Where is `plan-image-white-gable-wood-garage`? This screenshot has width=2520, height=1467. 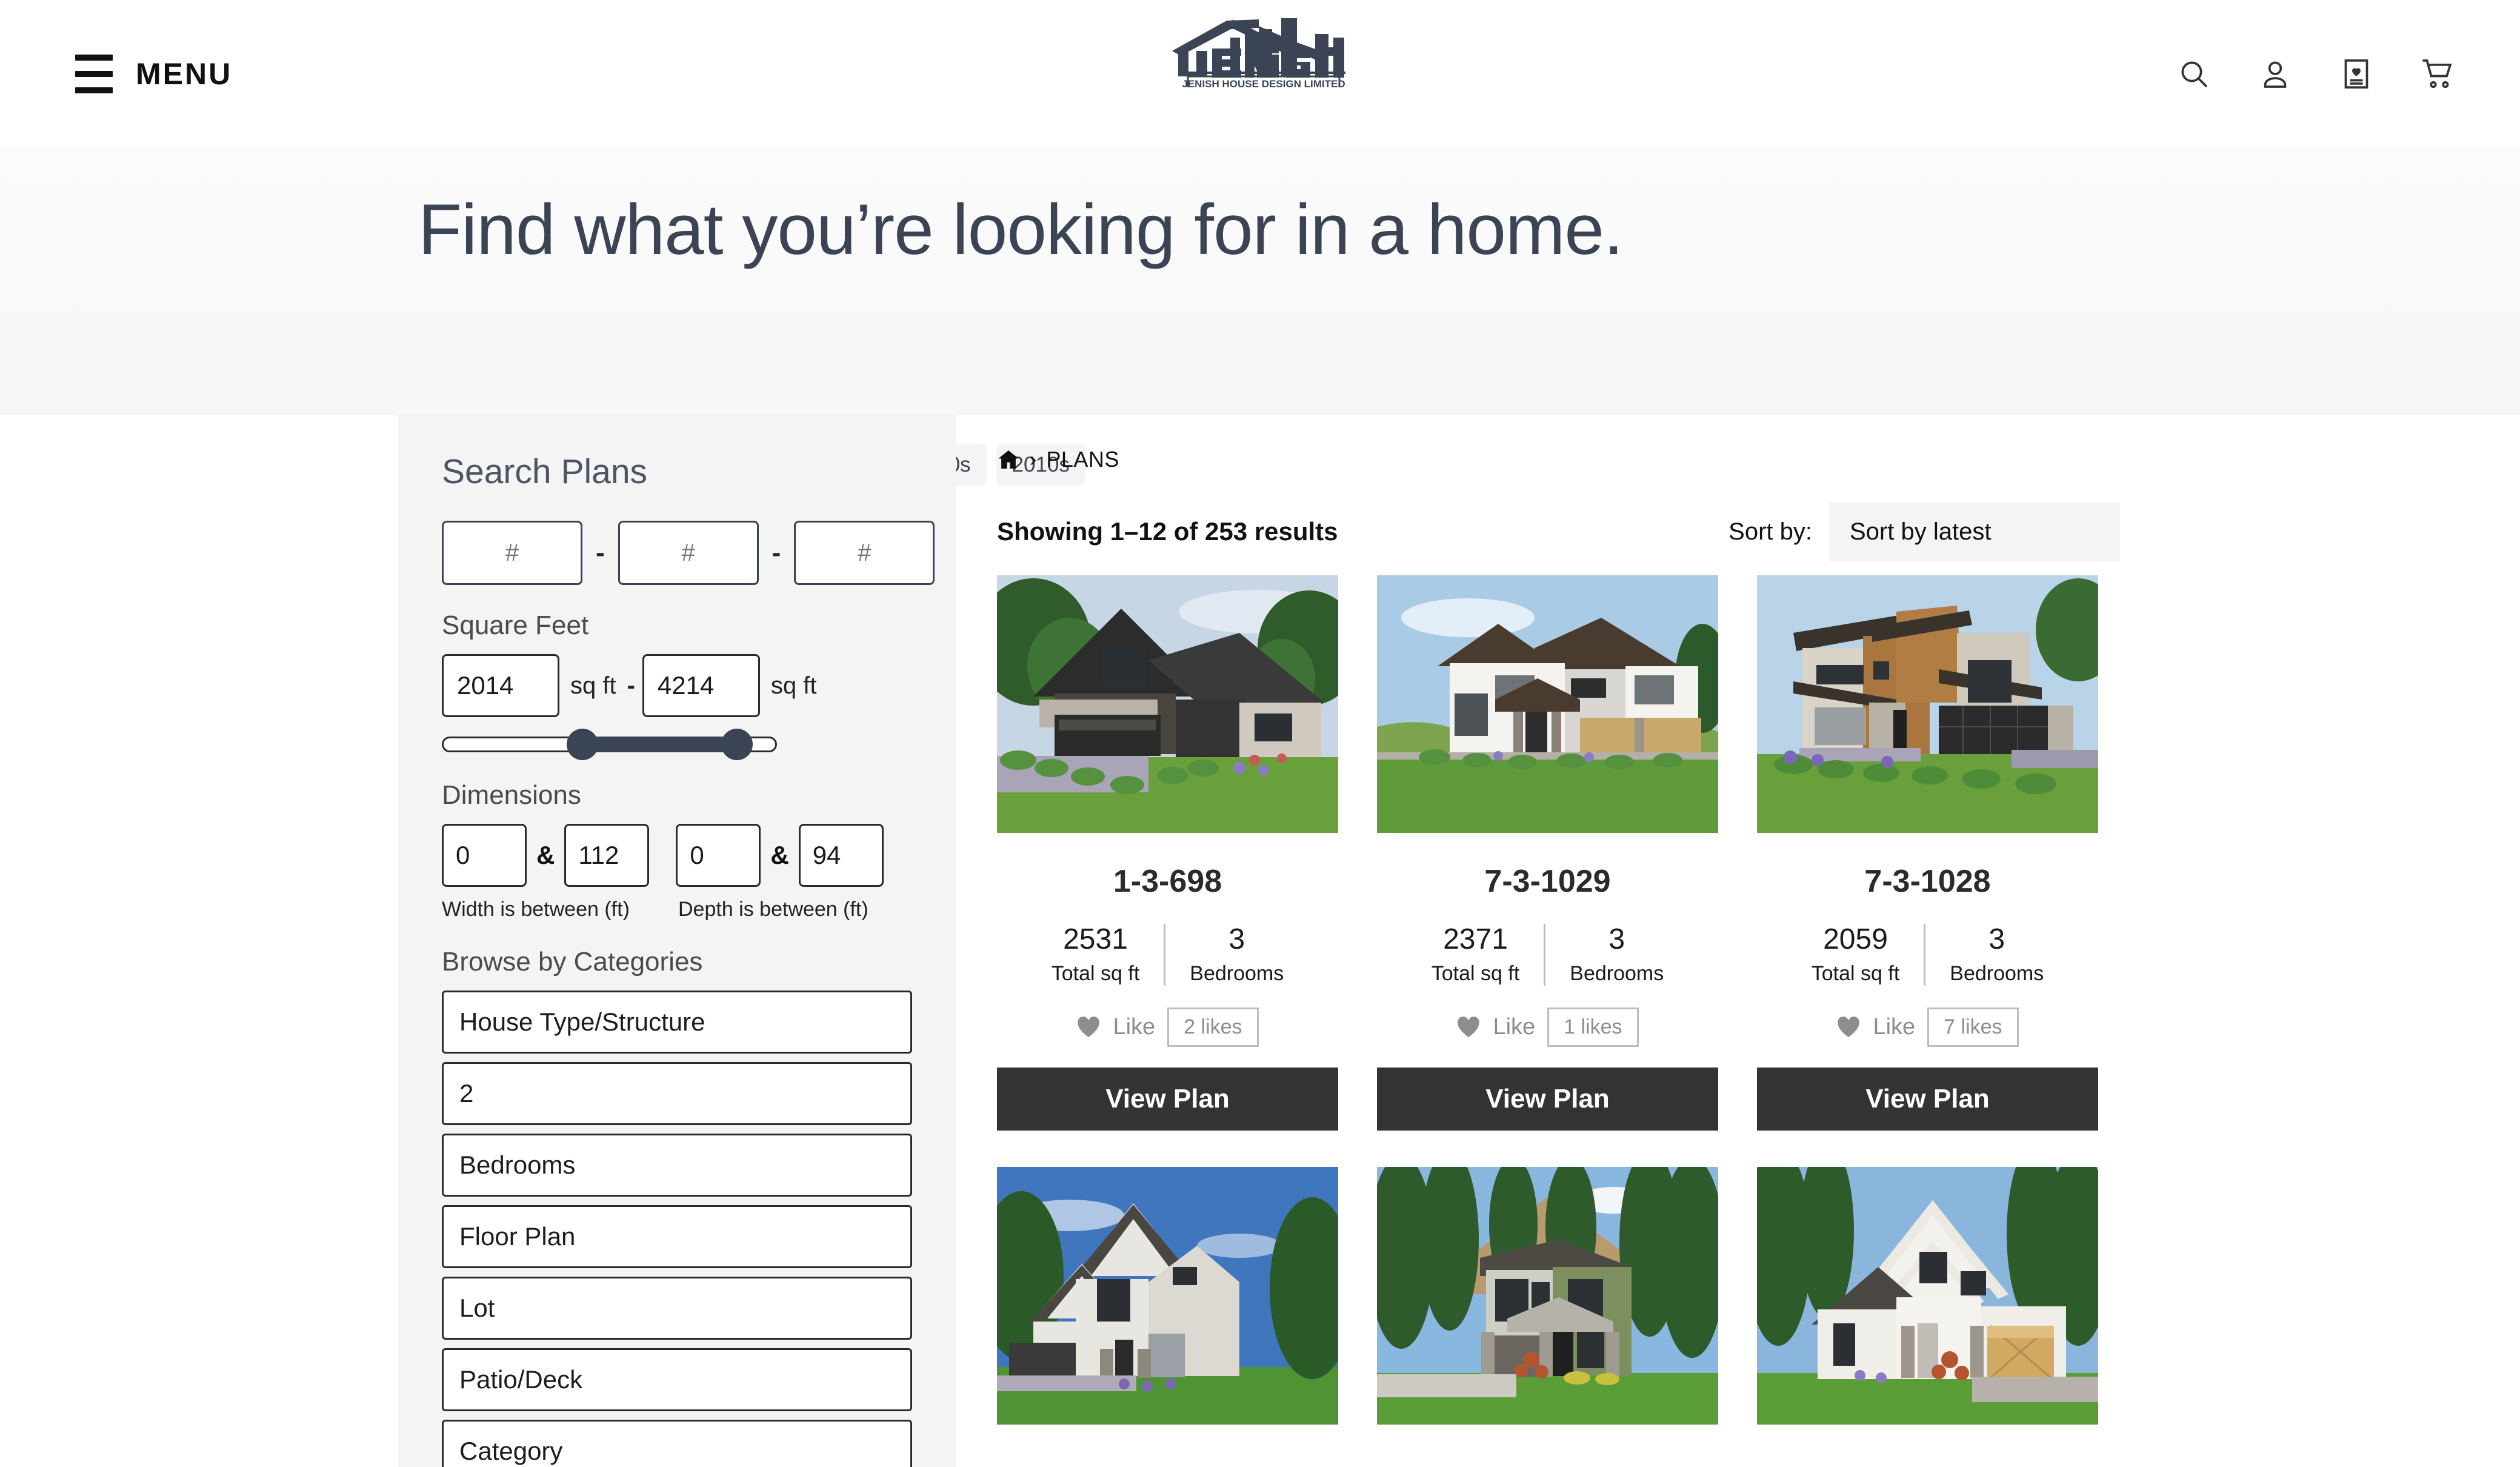
plan-image-white-gable-wood-garage is located at coordinates (1927, 1295).